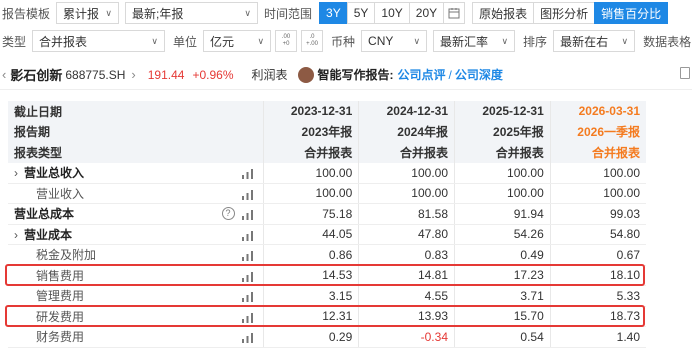 The width and height of the screenshot is (692, 349). I want to click on currency-select: CNY ∨, so click(394, 41).